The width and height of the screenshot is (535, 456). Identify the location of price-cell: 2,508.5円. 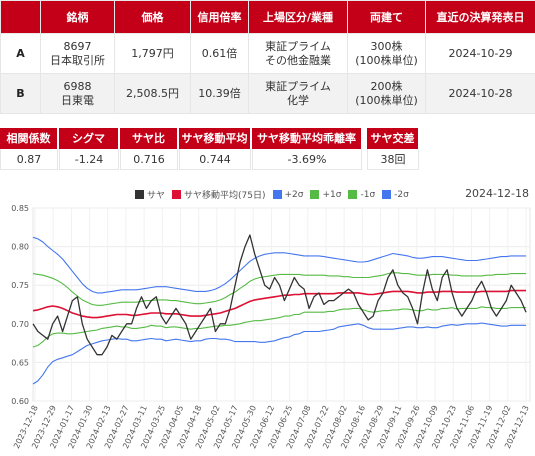
(152, 93).